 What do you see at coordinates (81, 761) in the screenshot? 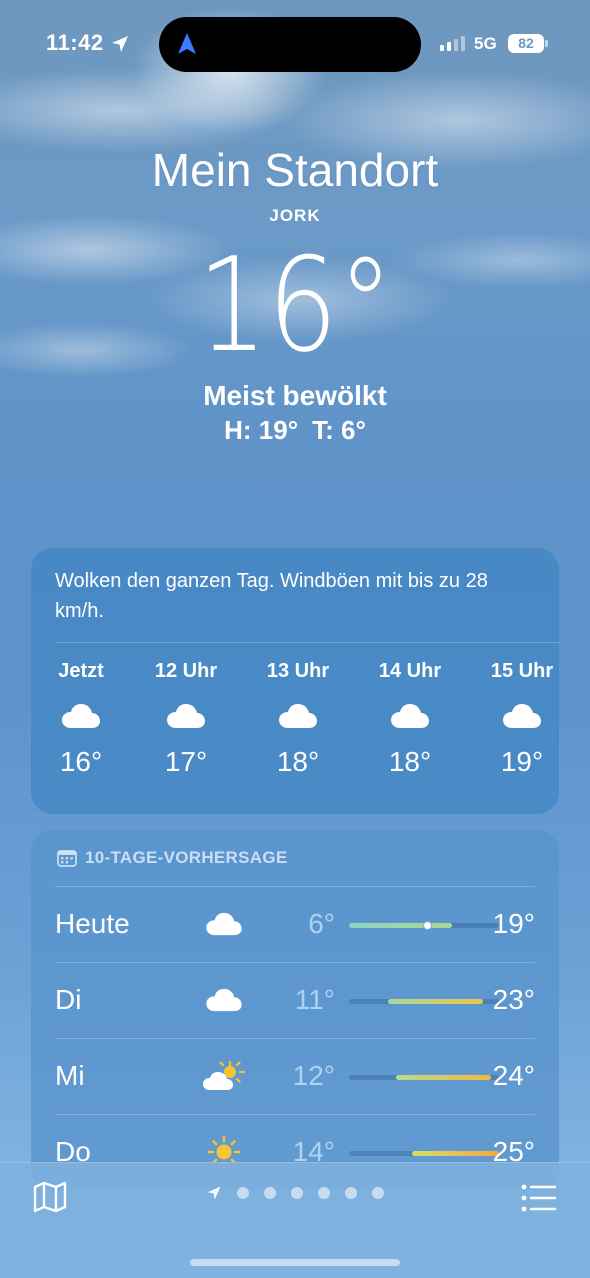
I see `hour-temp: 16°` at bounding box center [81, 761].